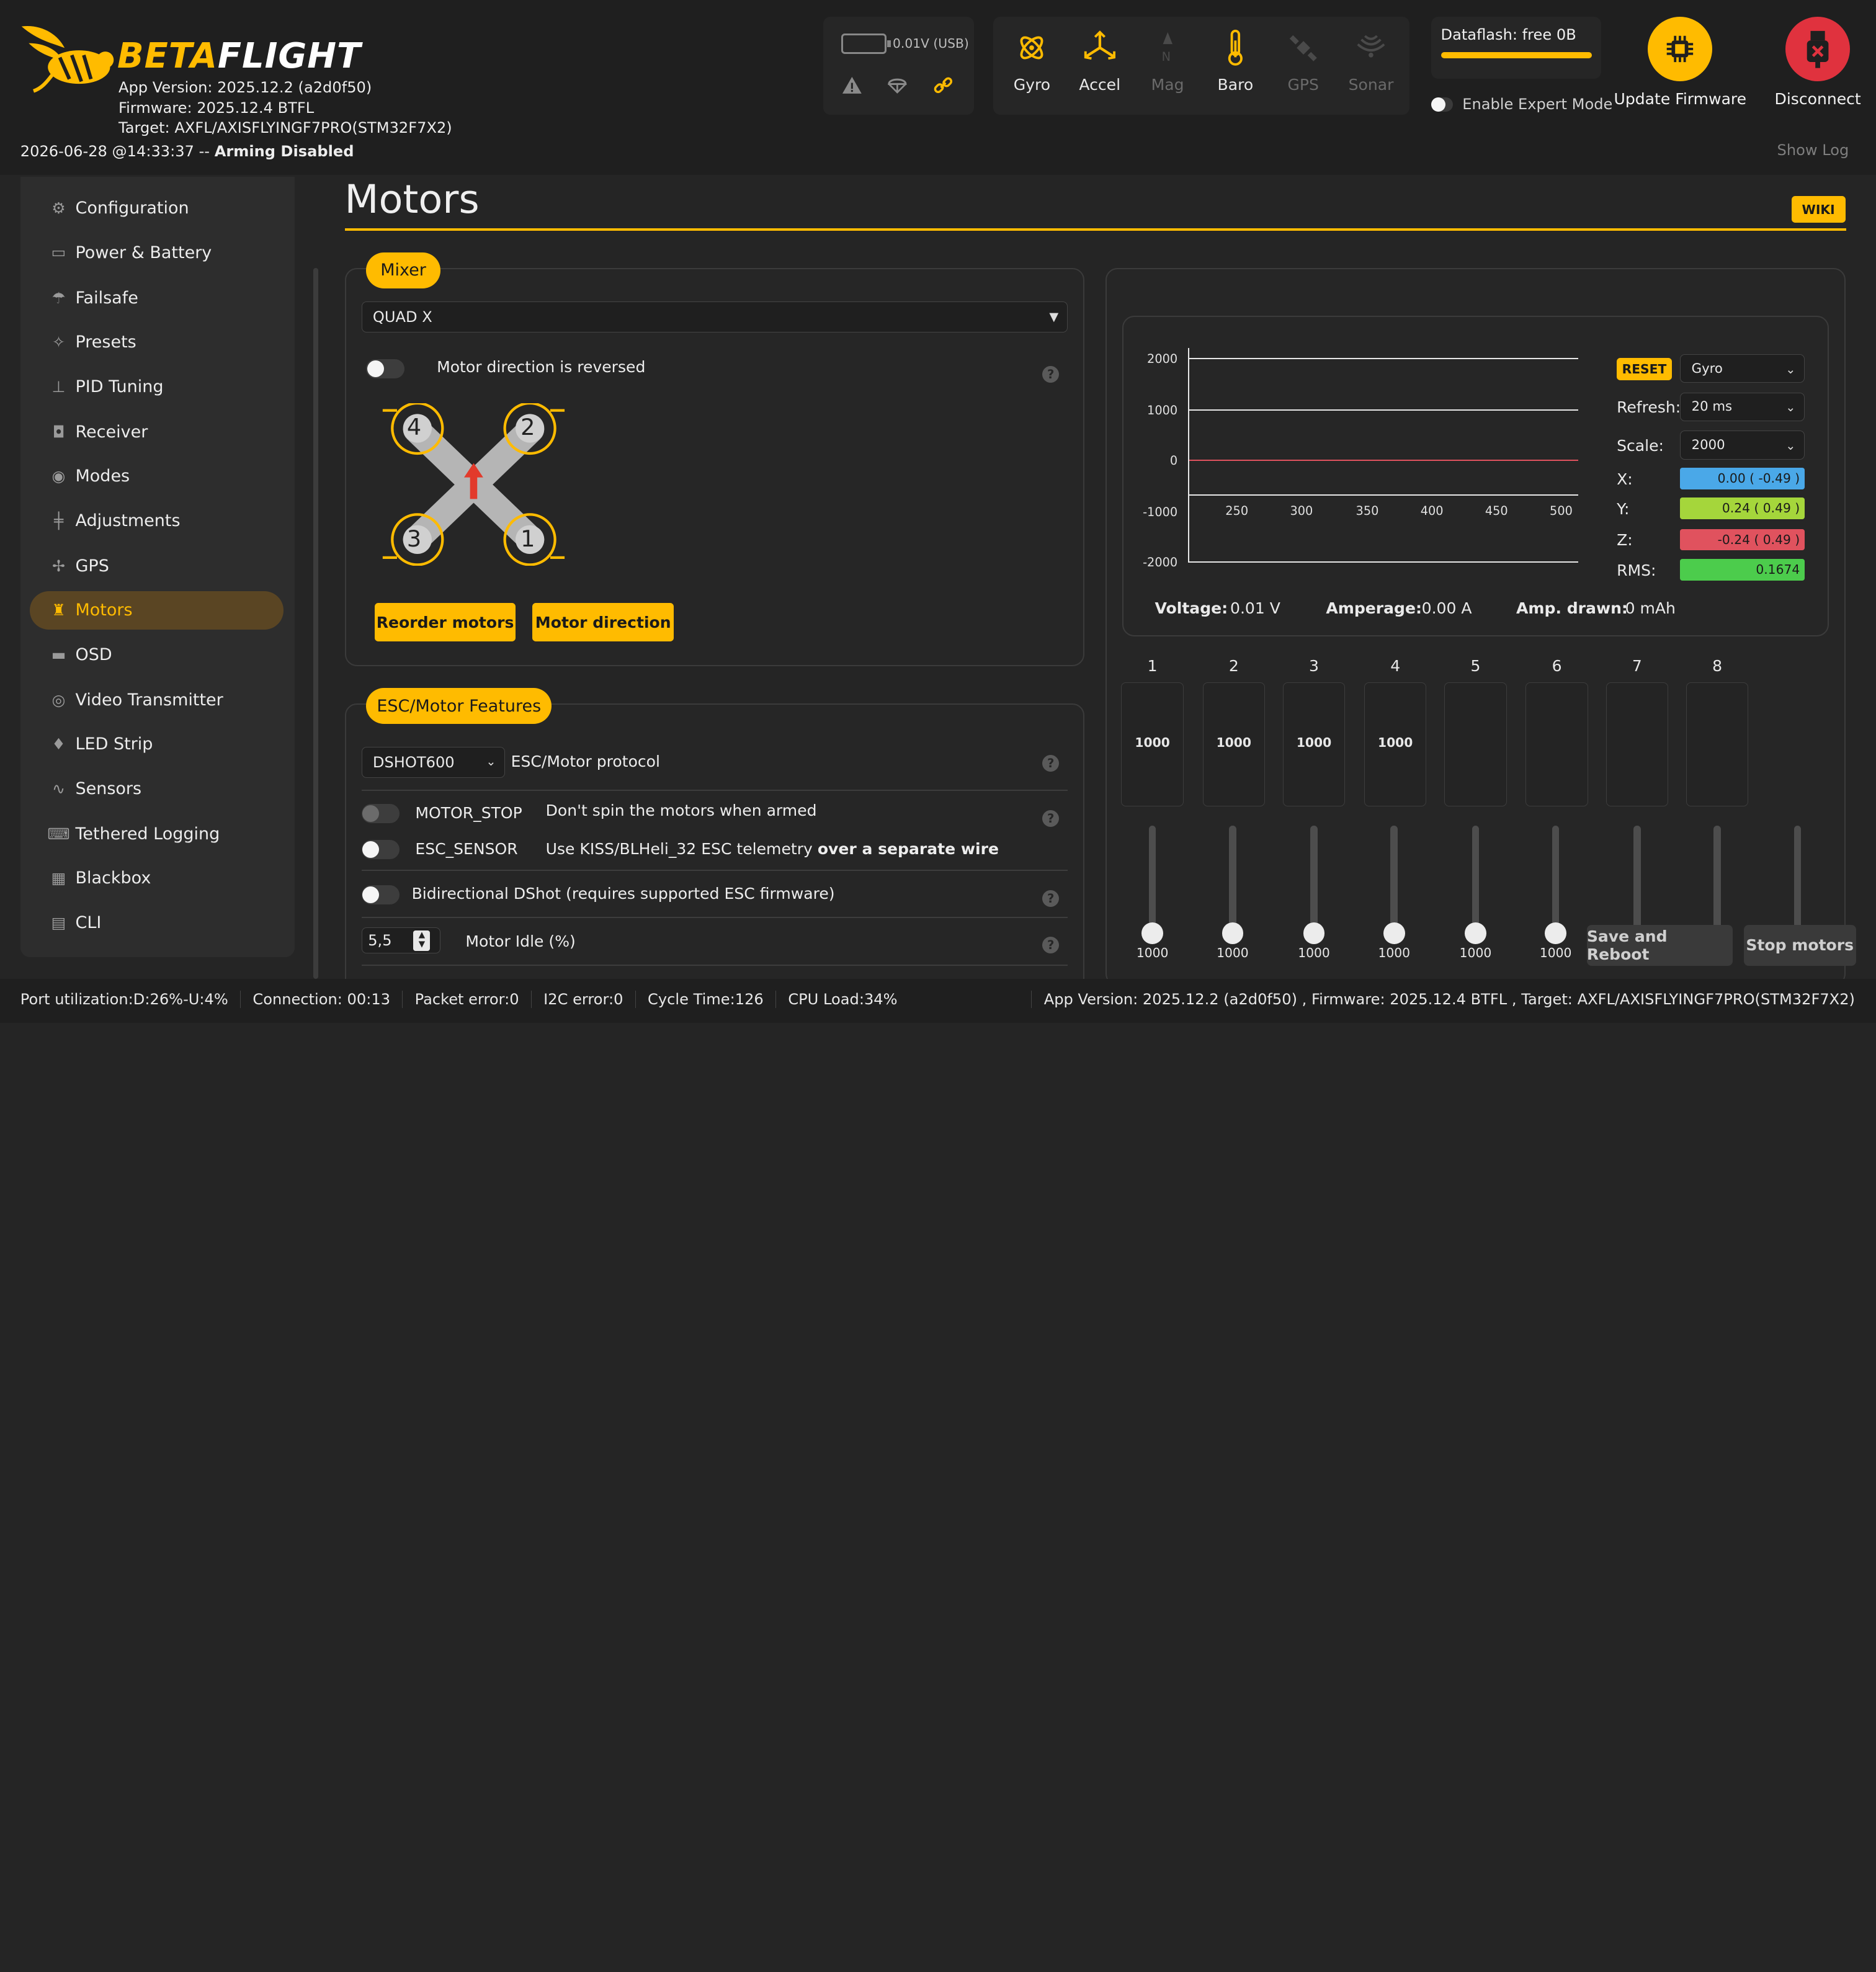 Image resolution: width=1876 pixels, height=1972 pixels. Describe the element at coordinates (541, 366) in the screenshot. I see `motor-direction-reversed-label: Motor direction is reversed` at that location.